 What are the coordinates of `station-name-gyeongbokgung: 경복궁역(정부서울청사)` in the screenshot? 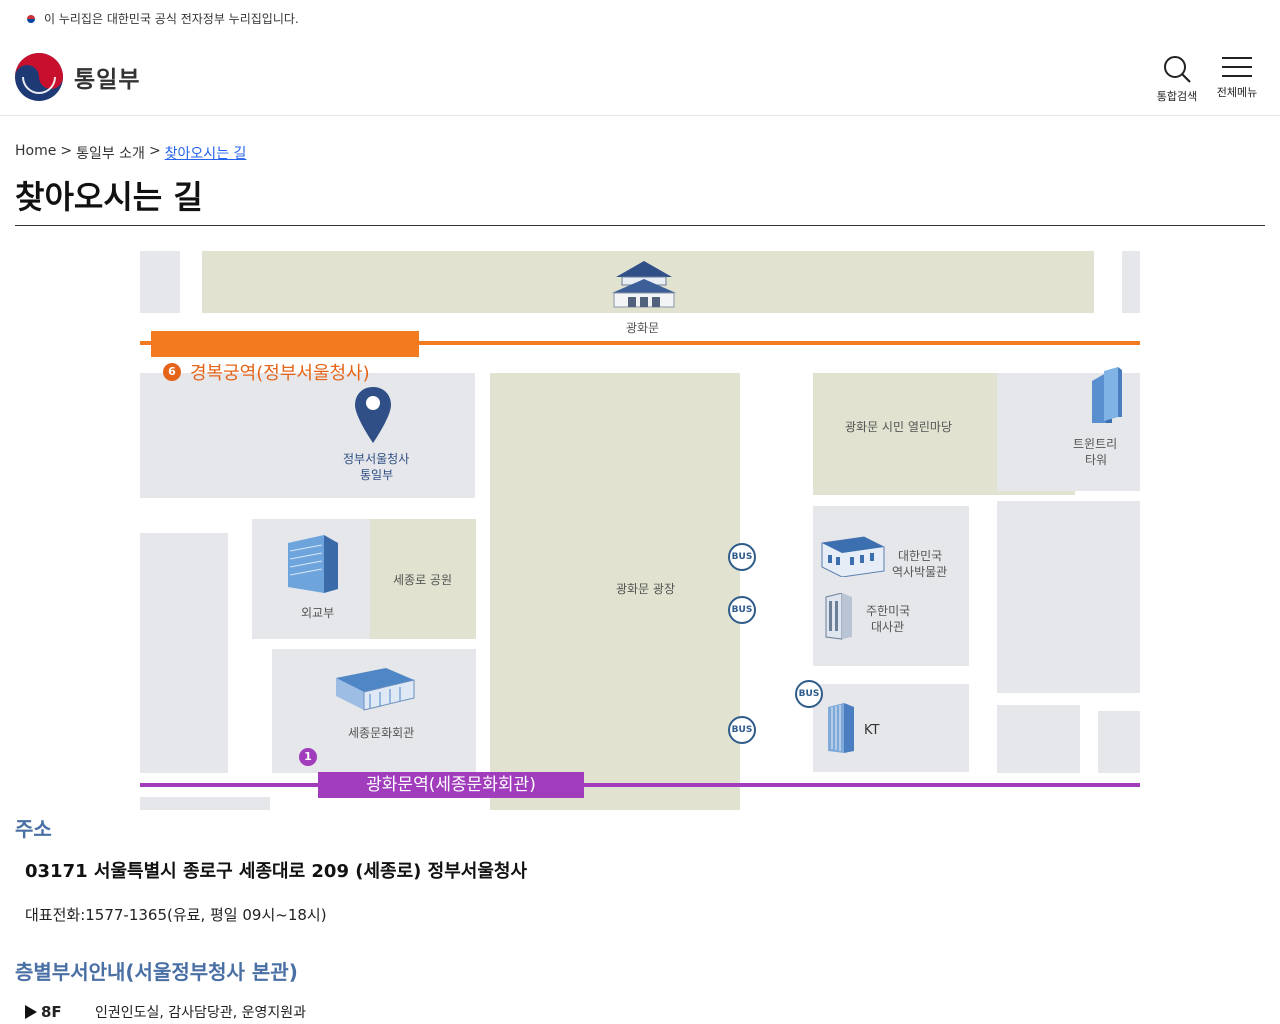 It's located at (280, 373).